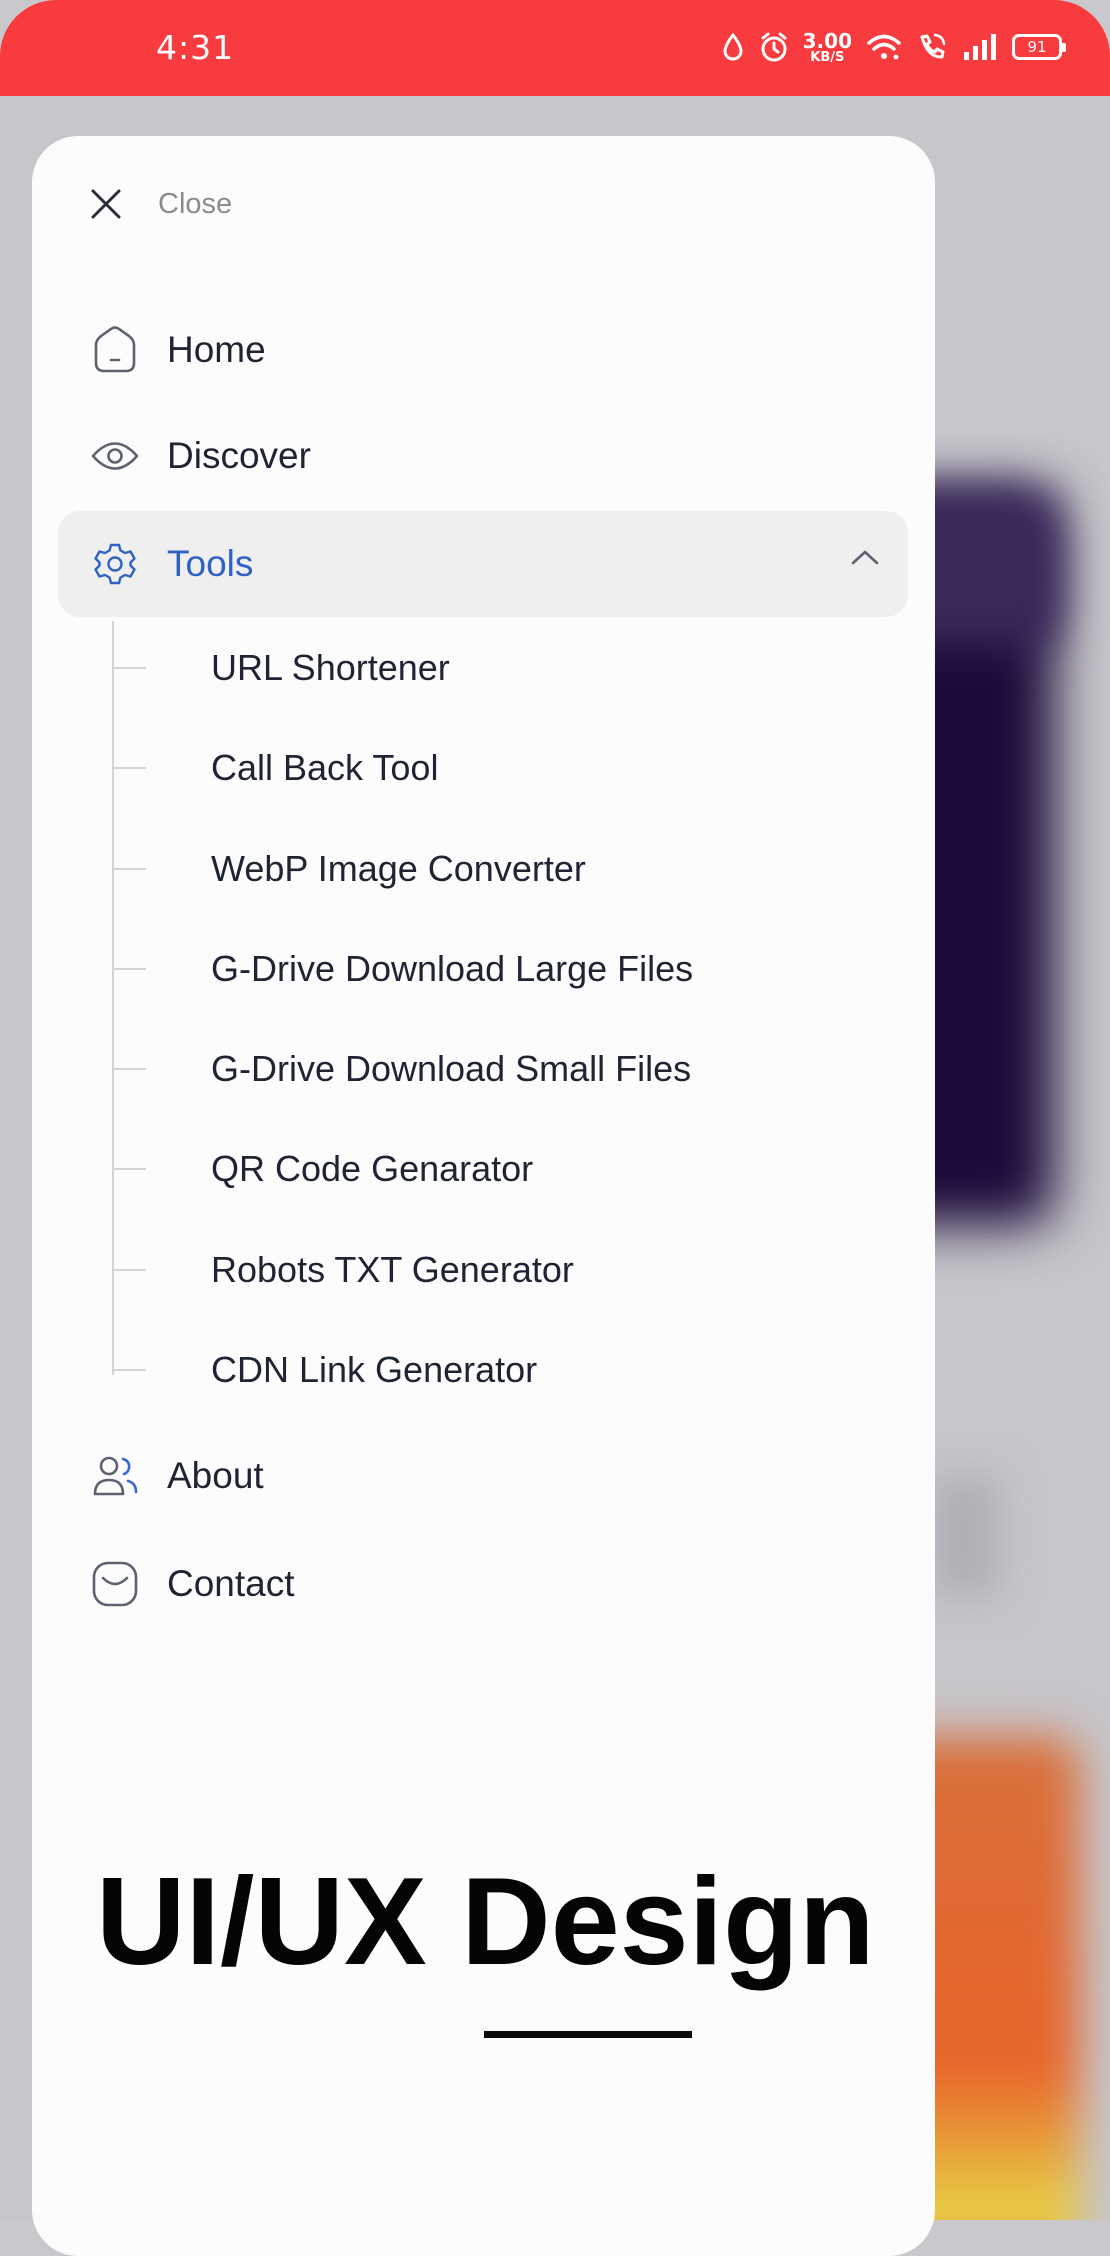 The height and width of the screenshot is (2256, 1110). What do you see at coordinates (555, 48) in the screenshot?
I see `status-bar: 4:31 3.00 KB/S 91` at bounding box center [555, 48].